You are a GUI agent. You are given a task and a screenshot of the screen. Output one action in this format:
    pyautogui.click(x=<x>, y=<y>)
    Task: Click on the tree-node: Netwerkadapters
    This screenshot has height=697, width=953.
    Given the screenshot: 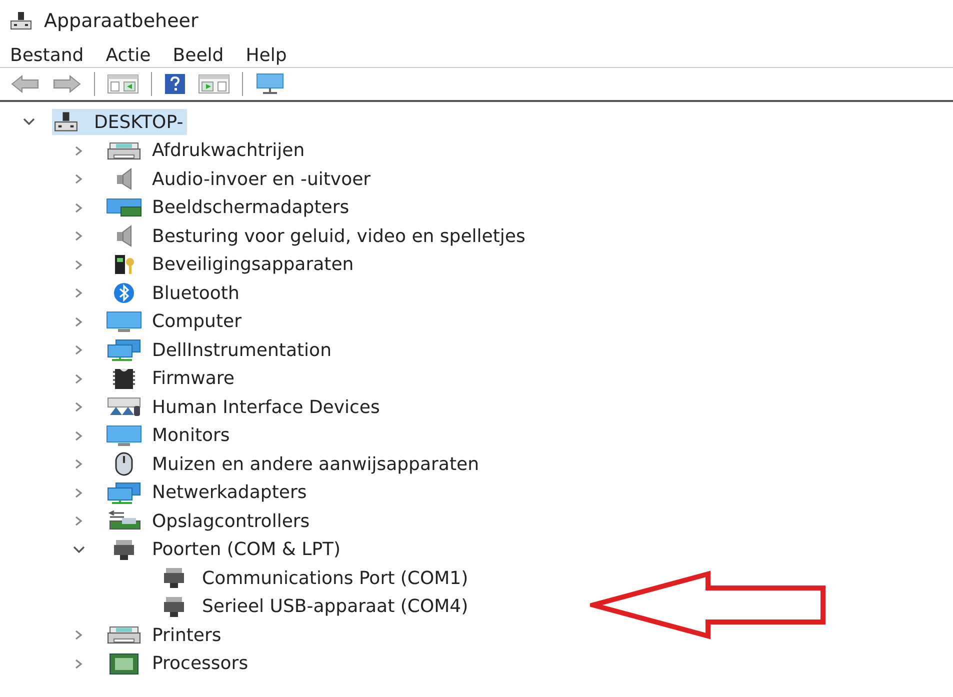 What is the action you would take?
    pyautogui.click(x=205, y=493)
    